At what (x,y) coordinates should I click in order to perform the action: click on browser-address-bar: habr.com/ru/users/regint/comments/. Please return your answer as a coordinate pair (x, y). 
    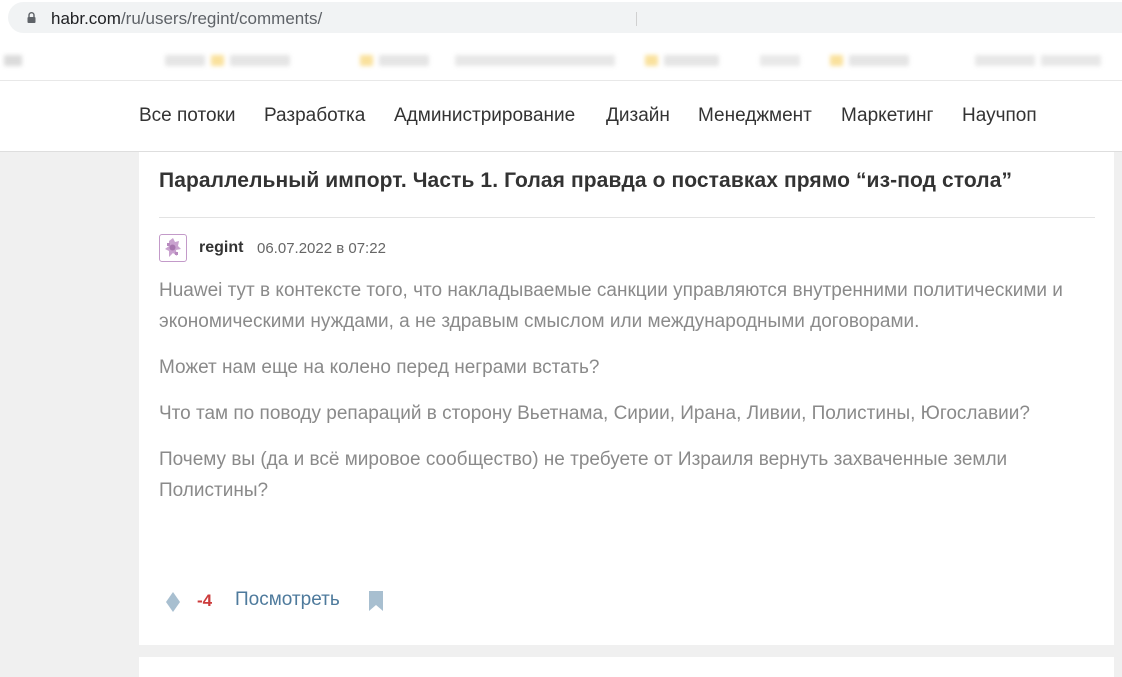
    Looking at the image, I should click on (561, 19).